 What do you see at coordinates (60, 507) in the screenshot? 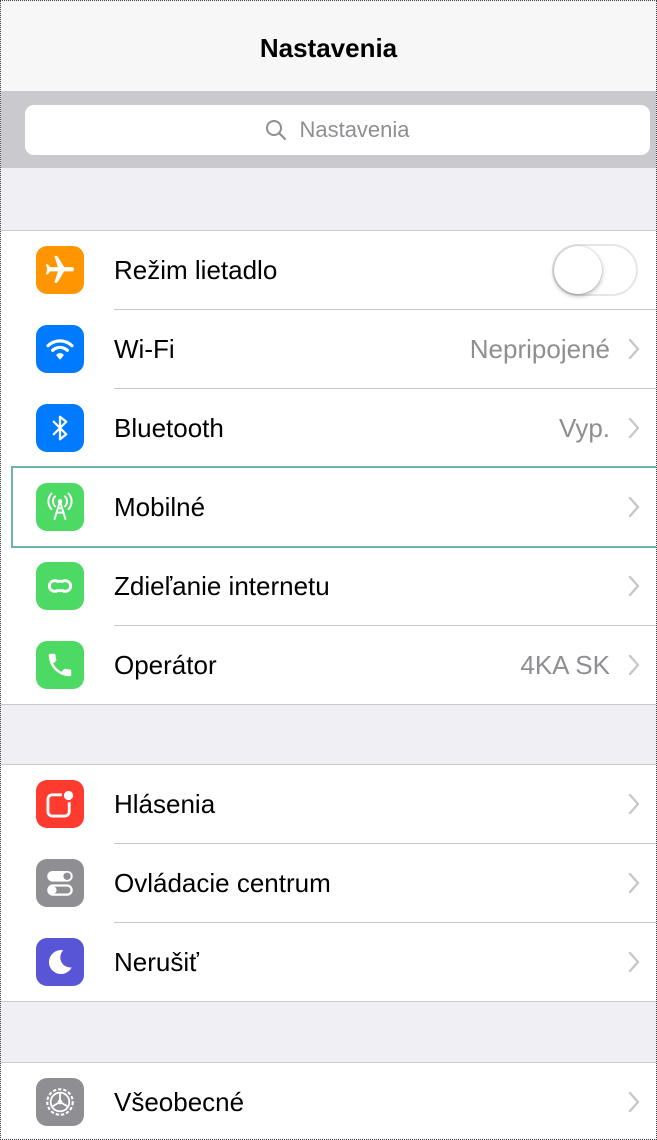
I see `antenna-icon` at bounding box center [60, 507].